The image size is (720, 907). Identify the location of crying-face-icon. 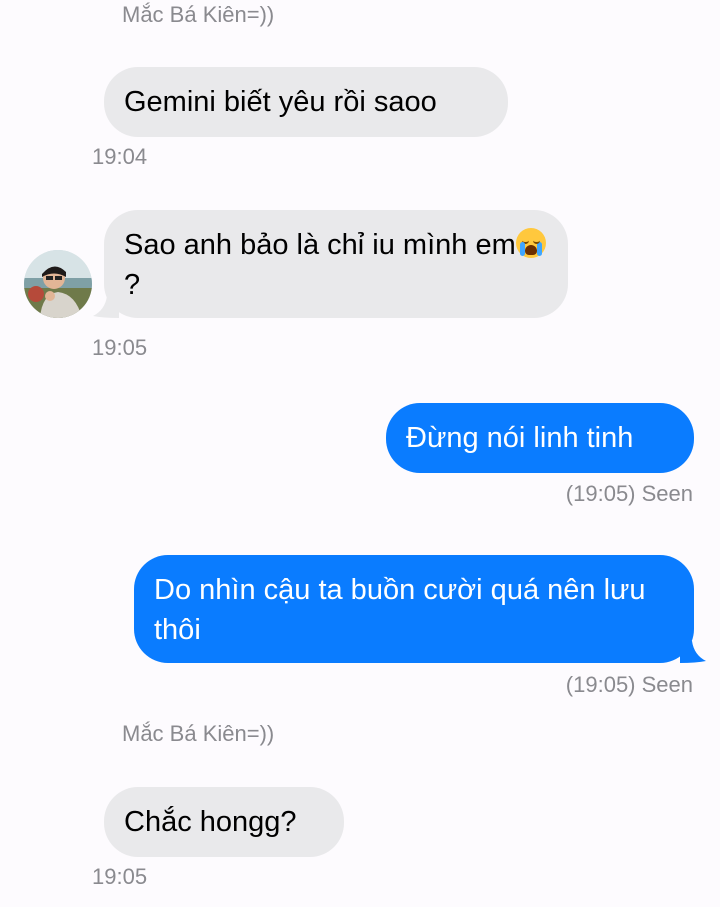
(530, 243).